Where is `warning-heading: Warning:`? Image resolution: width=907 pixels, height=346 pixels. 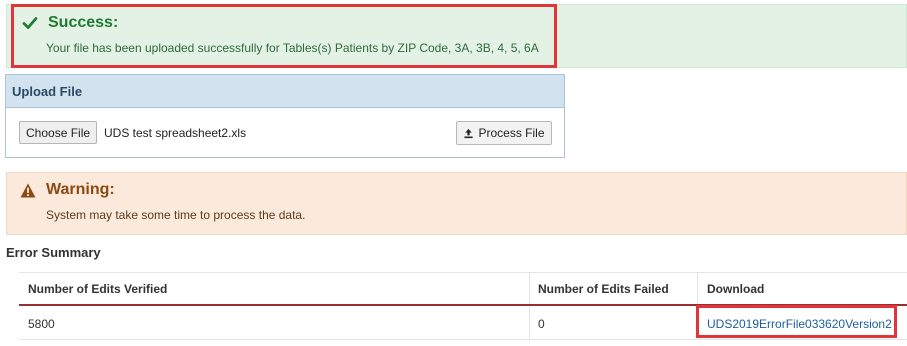 warning-heading: Warning: is located at coordinates (67, 190).